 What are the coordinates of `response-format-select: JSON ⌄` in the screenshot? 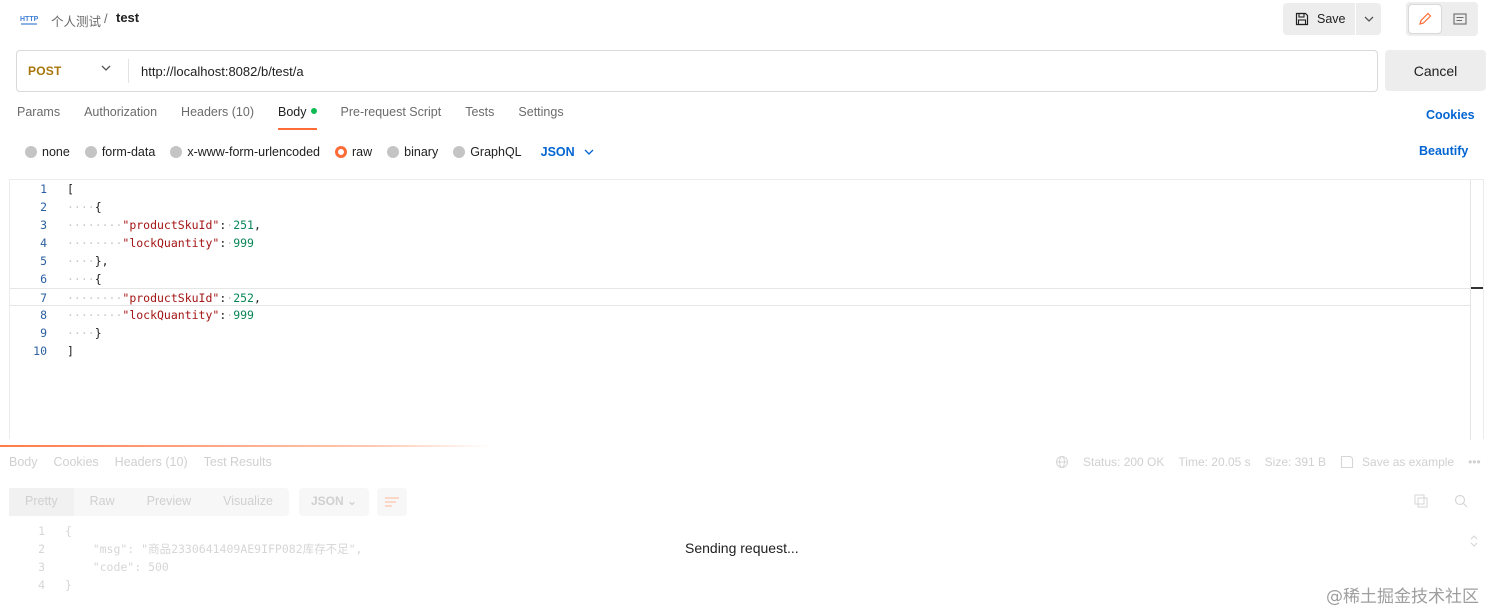 It's located at (334, 502).